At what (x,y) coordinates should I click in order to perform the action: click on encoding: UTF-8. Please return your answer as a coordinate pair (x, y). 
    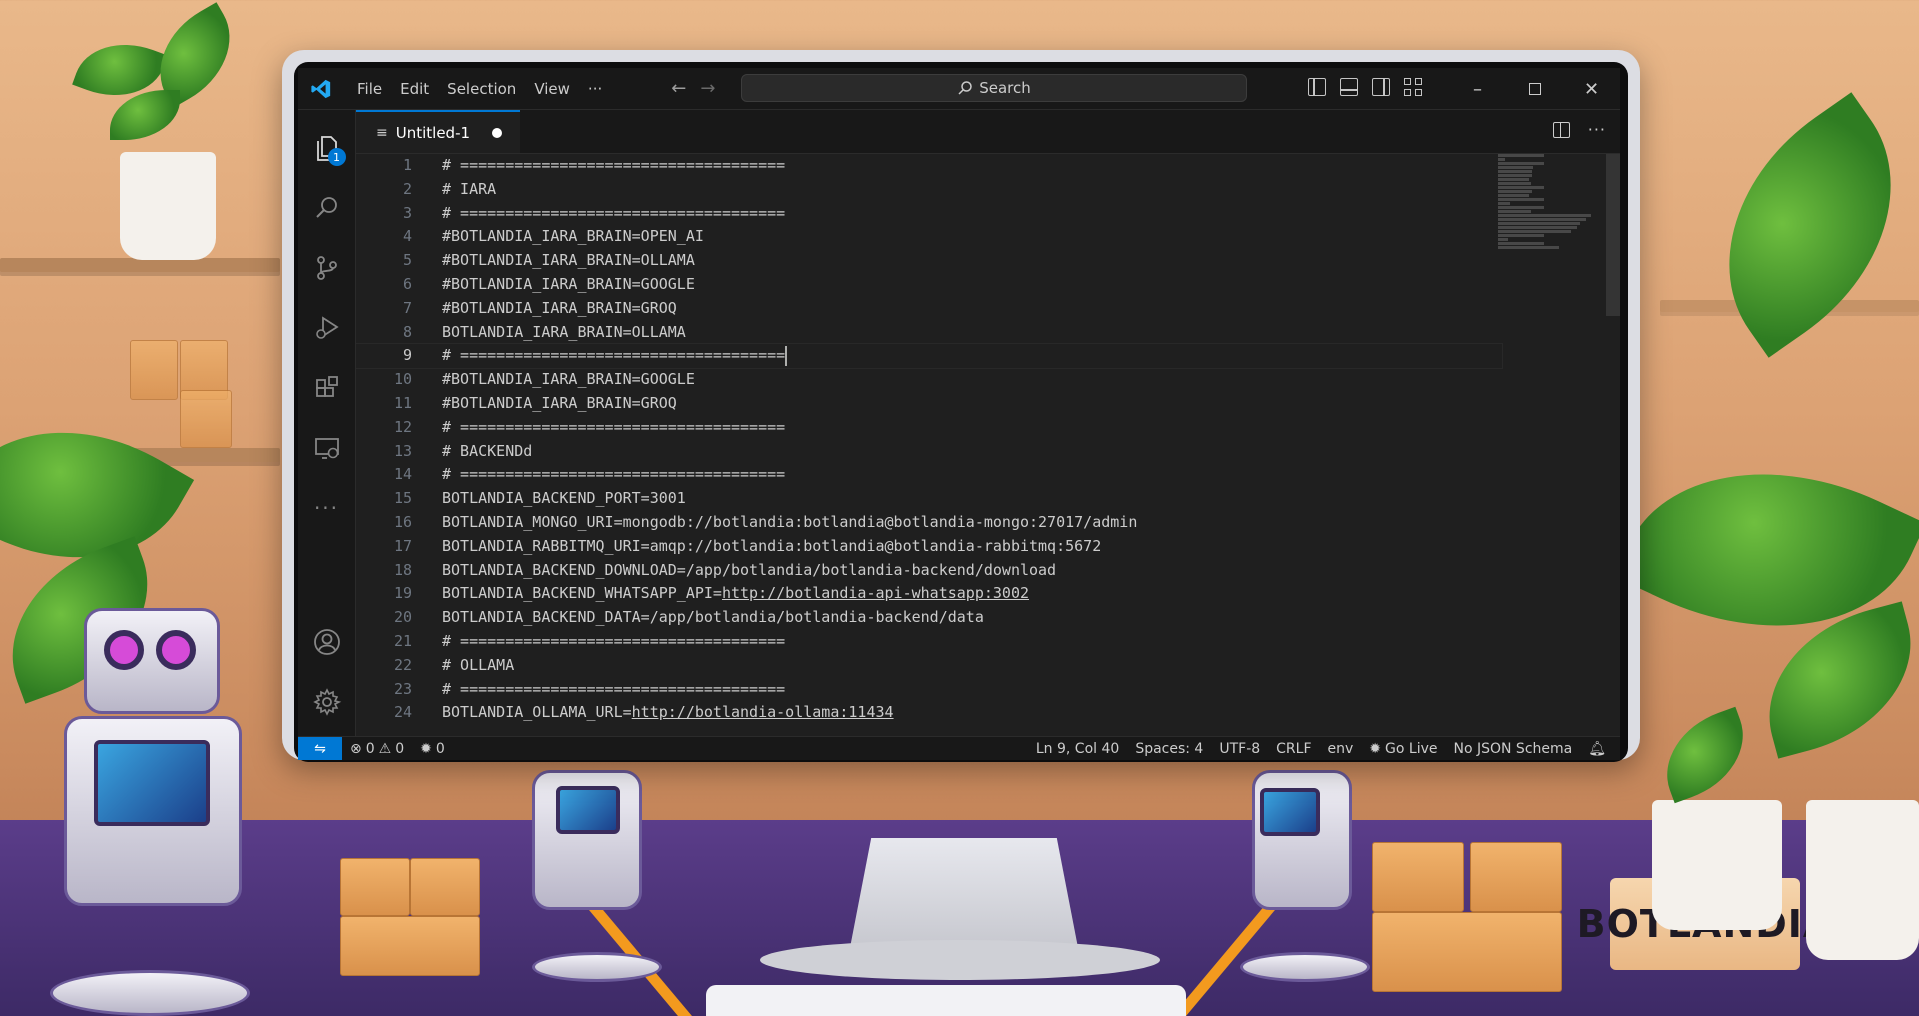
    Looking at the image, I should click on (1239, 749).